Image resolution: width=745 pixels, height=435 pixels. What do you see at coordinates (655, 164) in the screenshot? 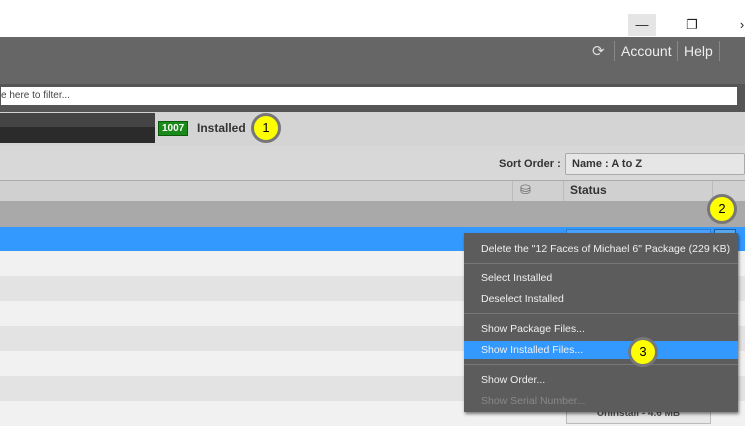
I see `sort-order-select: Name : A to Z` at bounding box center [655, 164].